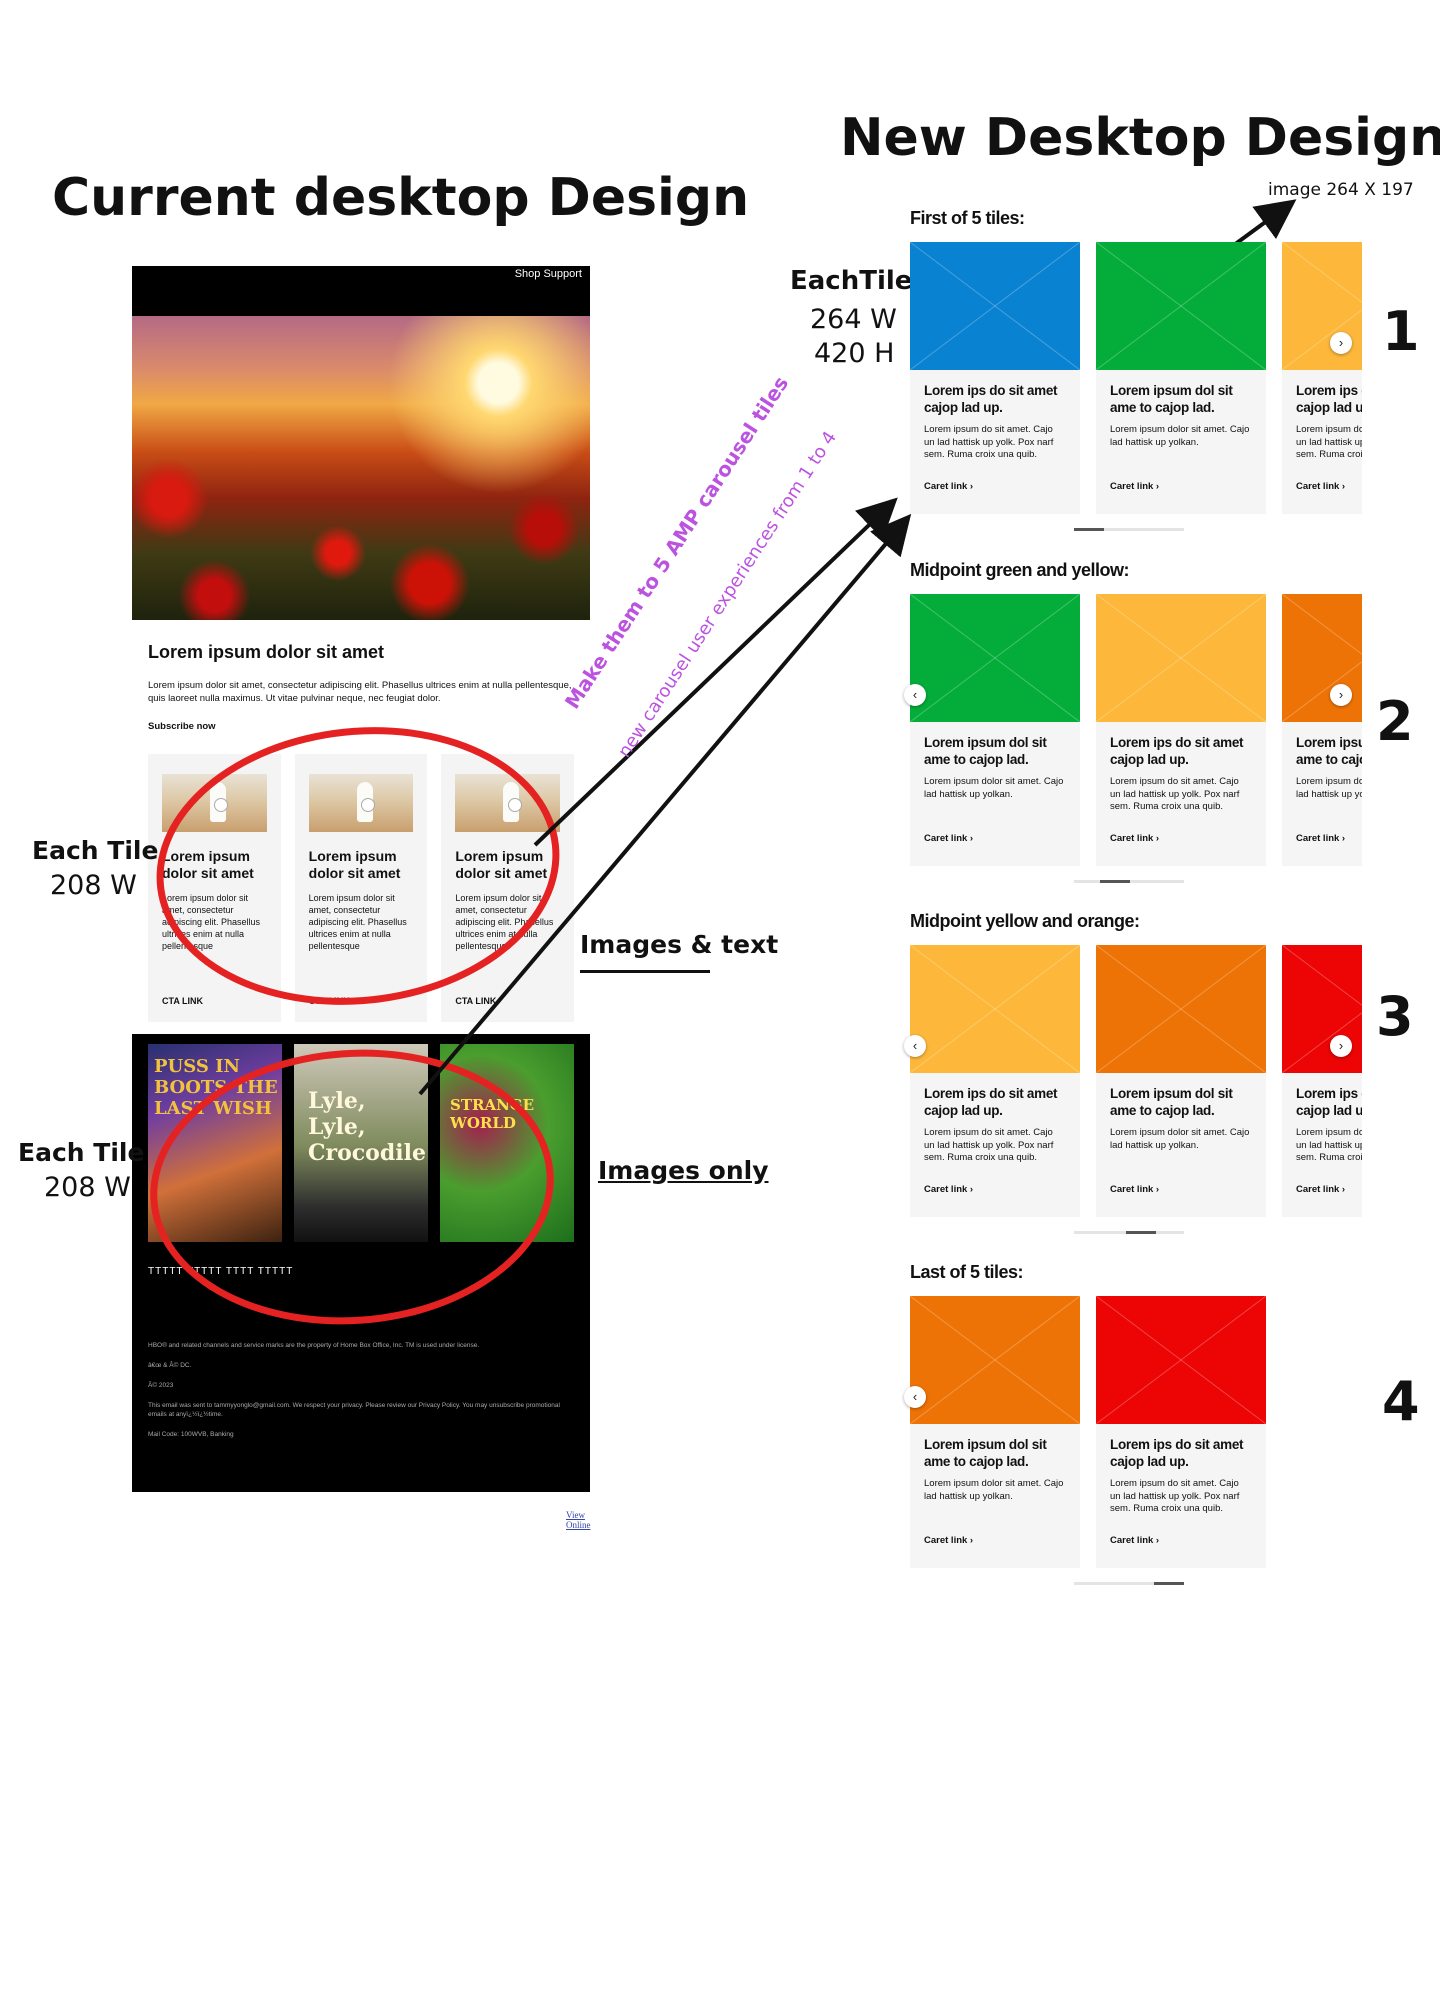  What do you see at coordinates (967, 1272) in the screenshot?
I see `frame-title: Last of 5 tiles:` at bounding box center [967, 1272].